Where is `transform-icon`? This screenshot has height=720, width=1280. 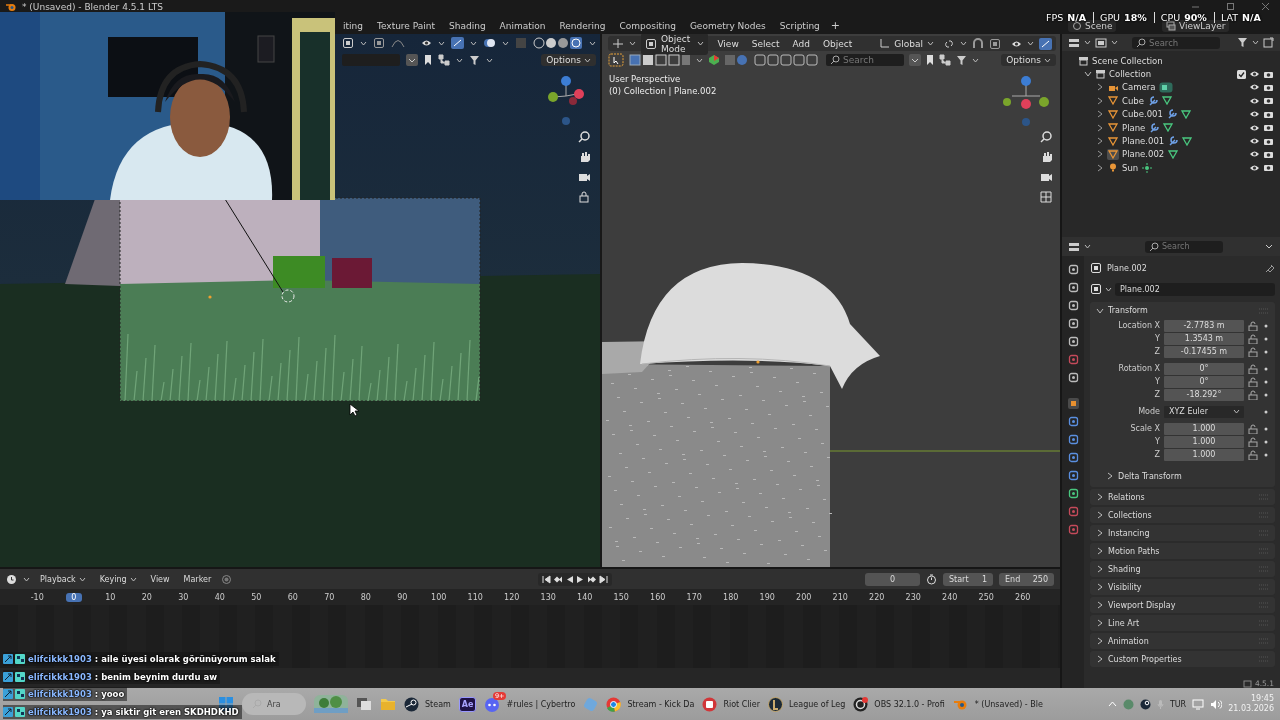 transform-icon is located at coordinates (618, 43).